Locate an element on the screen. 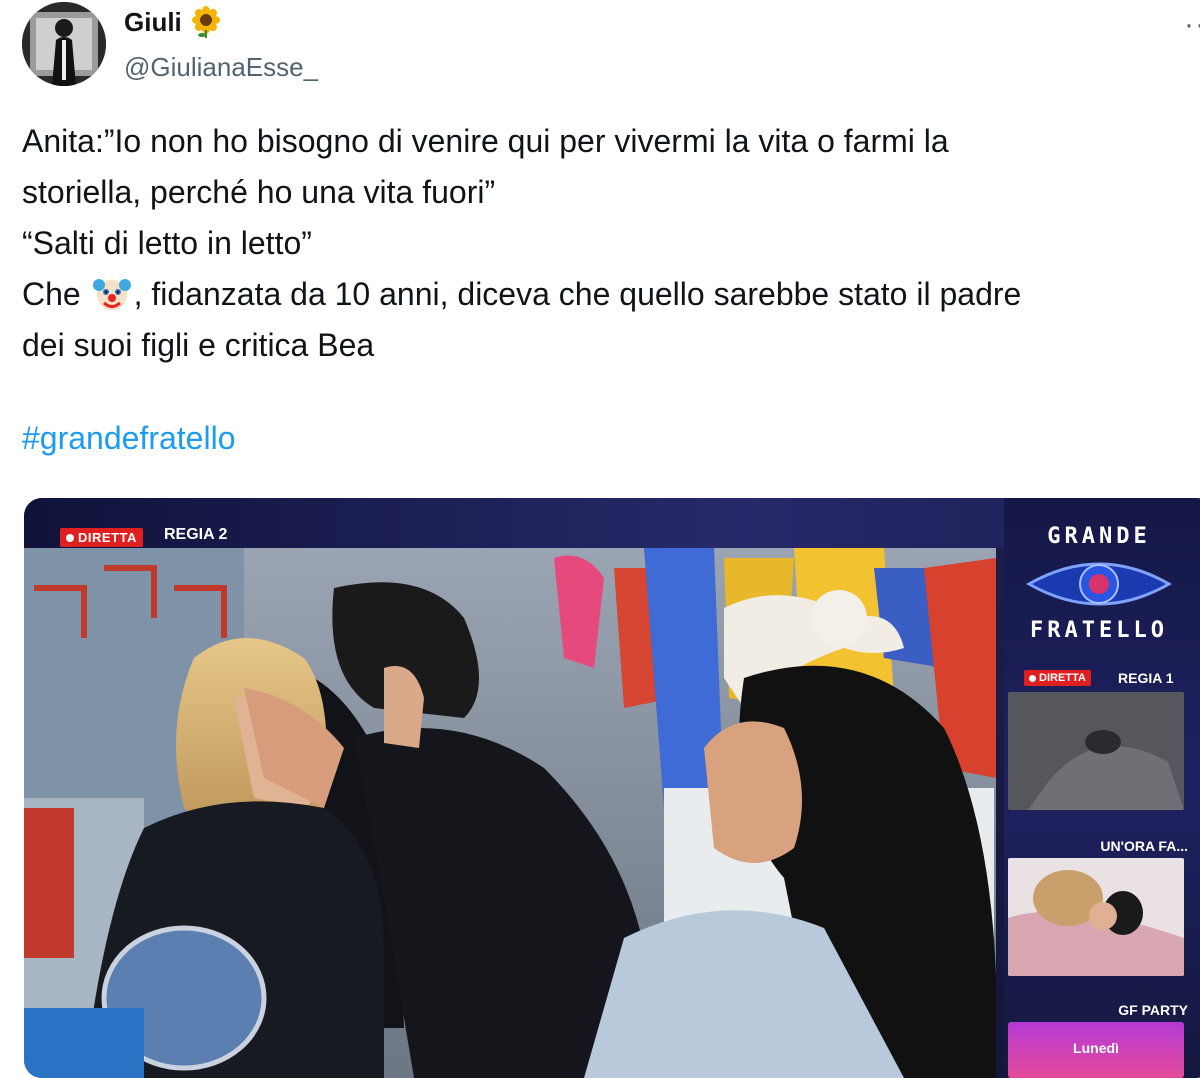 This screenshot has height=1078, width=1200. eye-logo-icon is located at coordinates (1099, 584).